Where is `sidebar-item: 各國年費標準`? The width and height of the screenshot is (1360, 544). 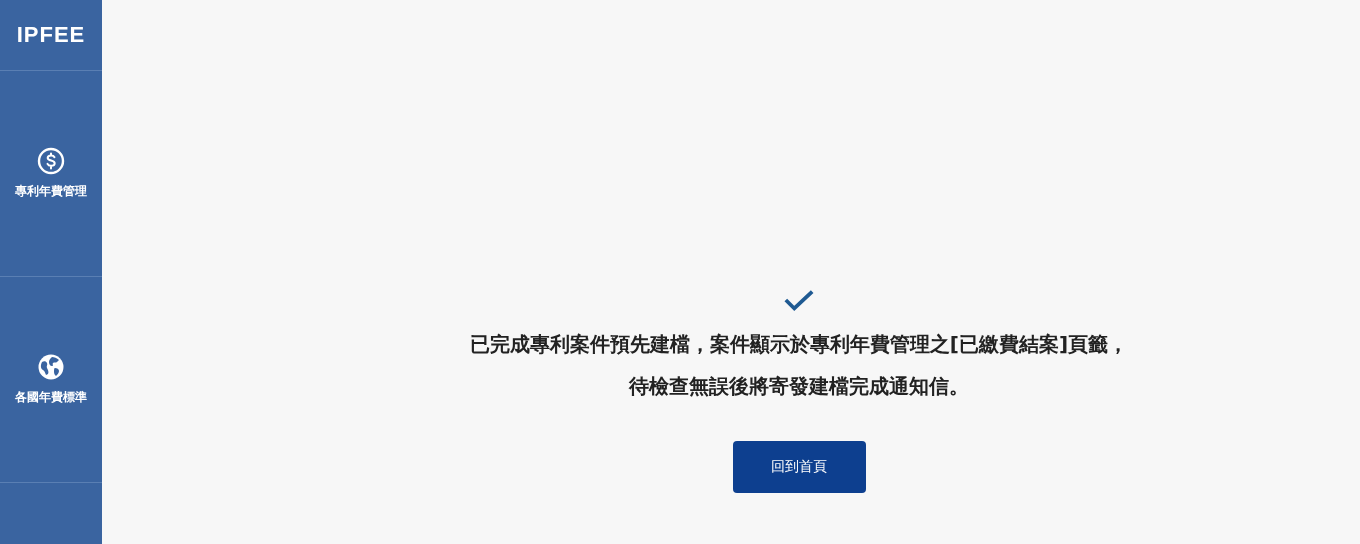
sidebar-item: 各國年費標準 is located at coordinates (51, 380).